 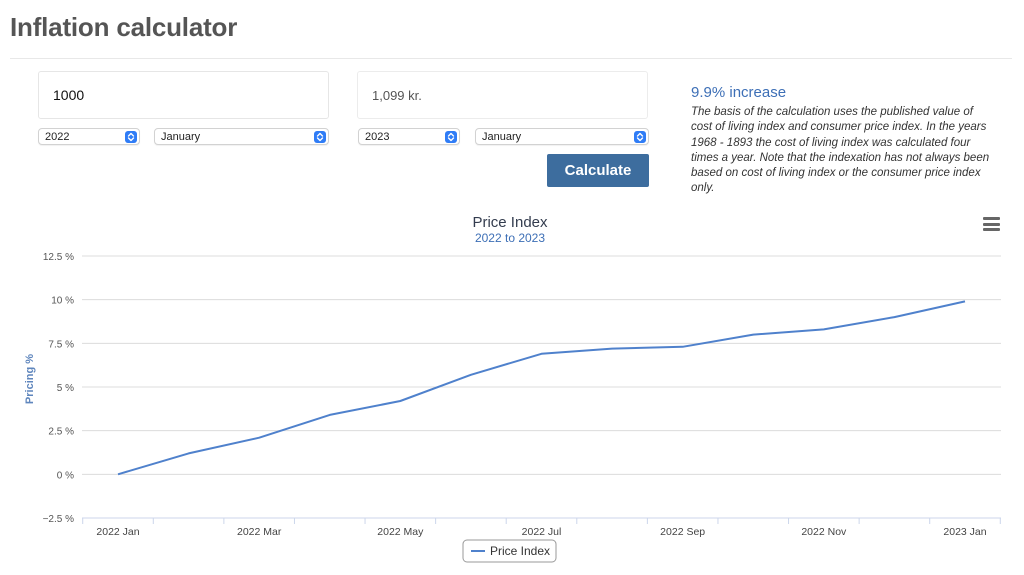 What do you see at coordinates (400, 532) in the screenshot?
I see `x-tick-label: 2022 May` at bounding box center [400, 532].